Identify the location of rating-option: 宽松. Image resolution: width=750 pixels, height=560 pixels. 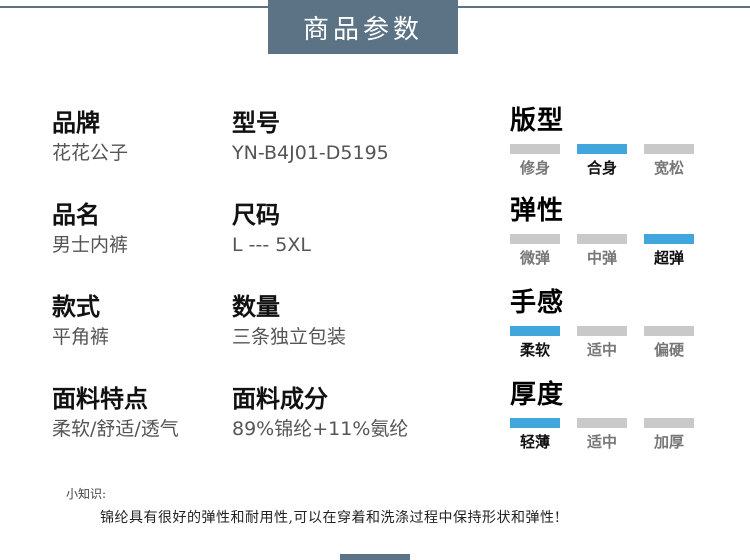
(669, 161).